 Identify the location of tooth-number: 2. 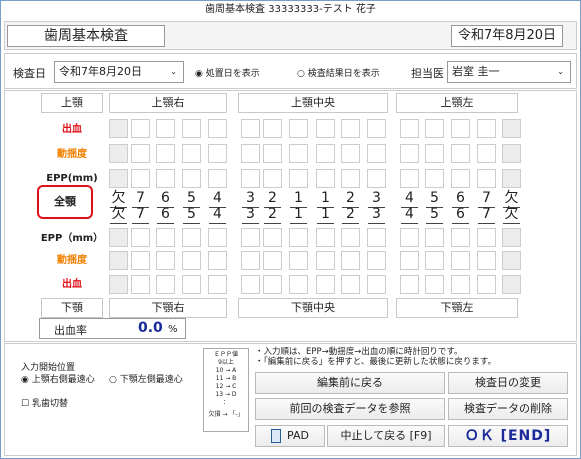
(272, 215).